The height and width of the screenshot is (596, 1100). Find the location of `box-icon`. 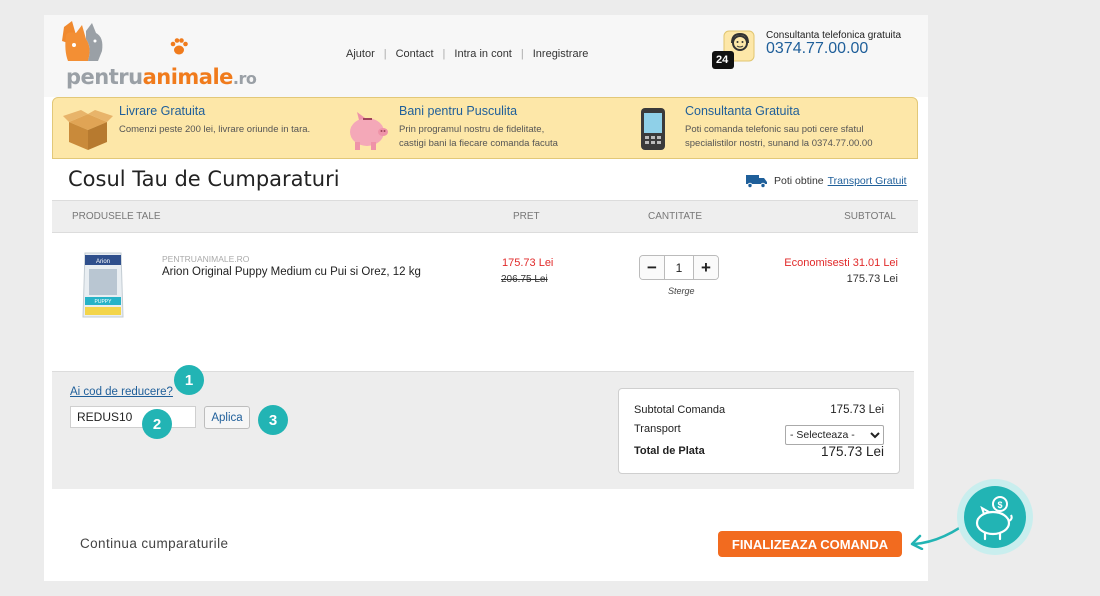

box-icon is located at coordinates (88, 130).